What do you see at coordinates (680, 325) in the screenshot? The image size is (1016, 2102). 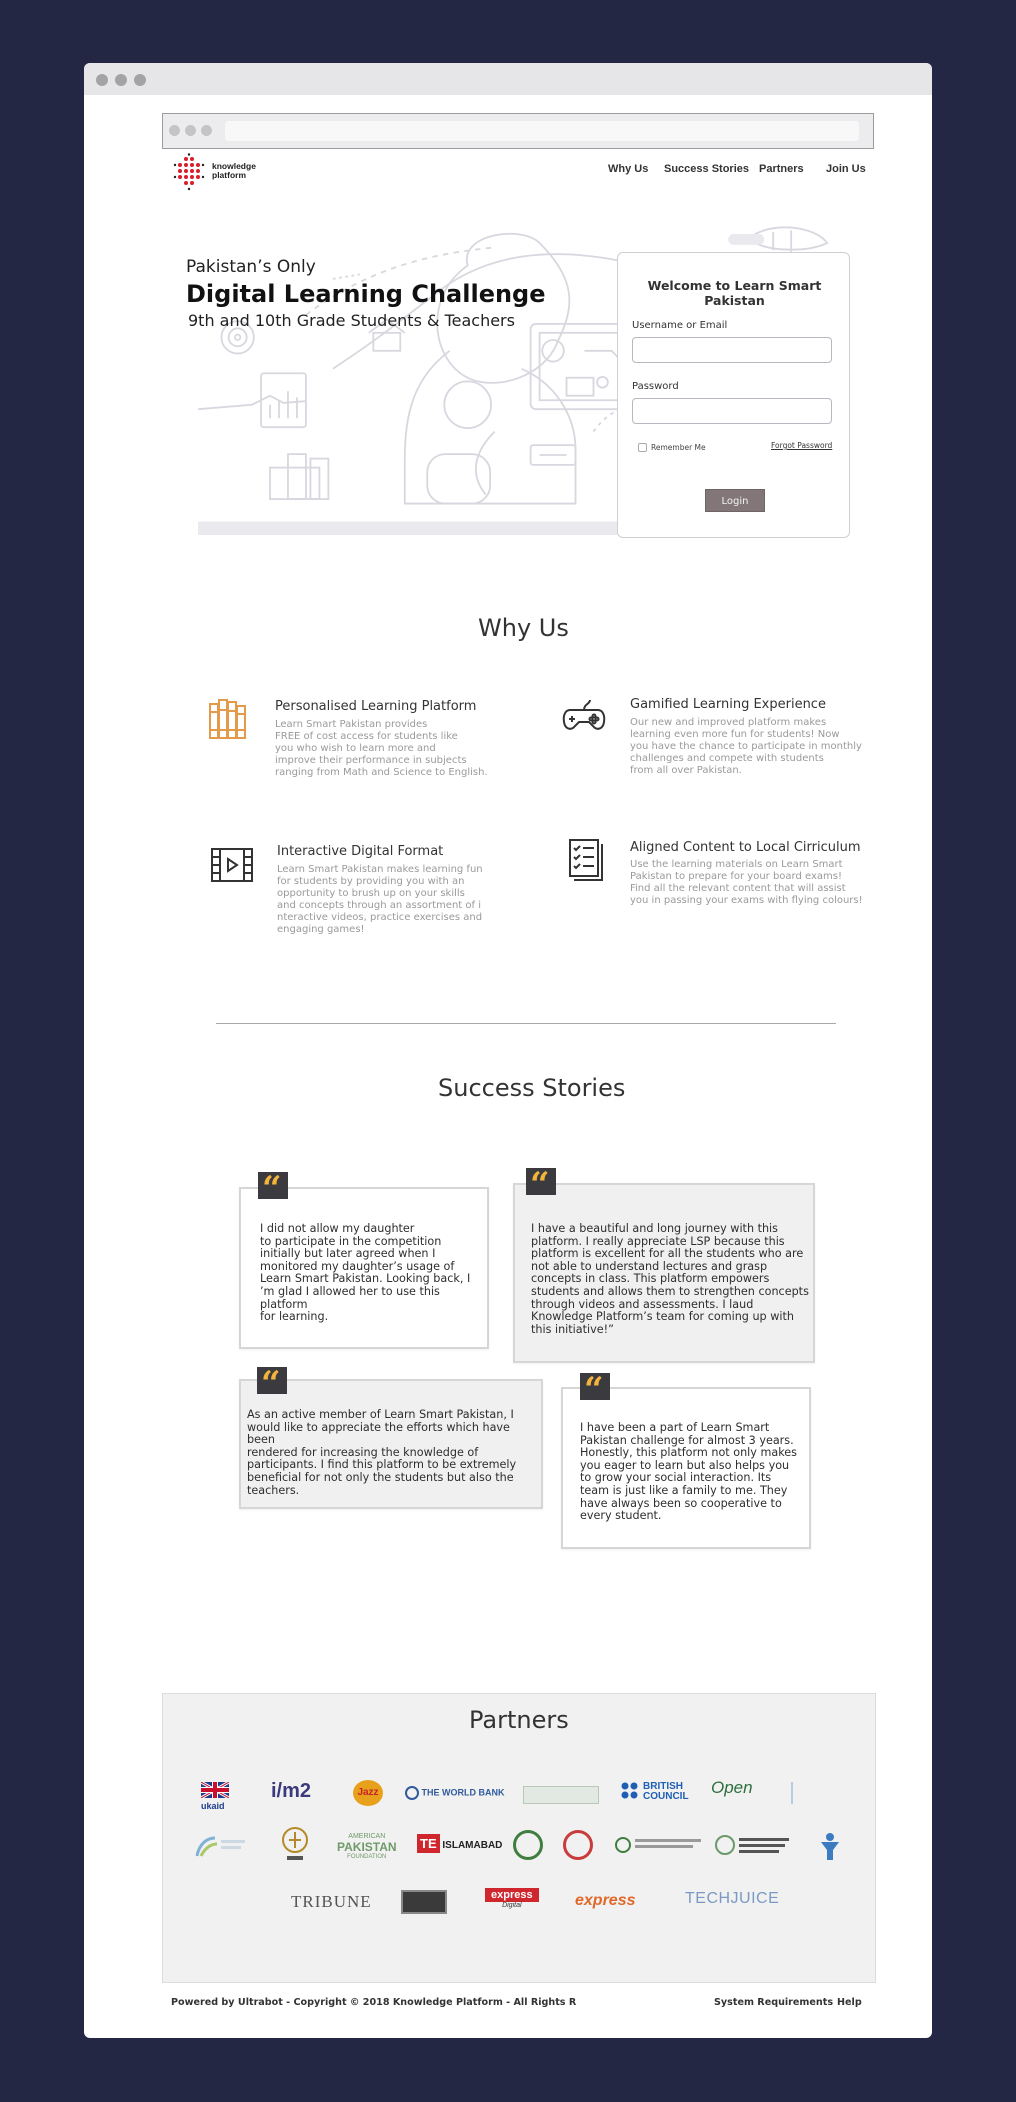 I see `username-label: Username or Email` at bounding box center [680, 325].